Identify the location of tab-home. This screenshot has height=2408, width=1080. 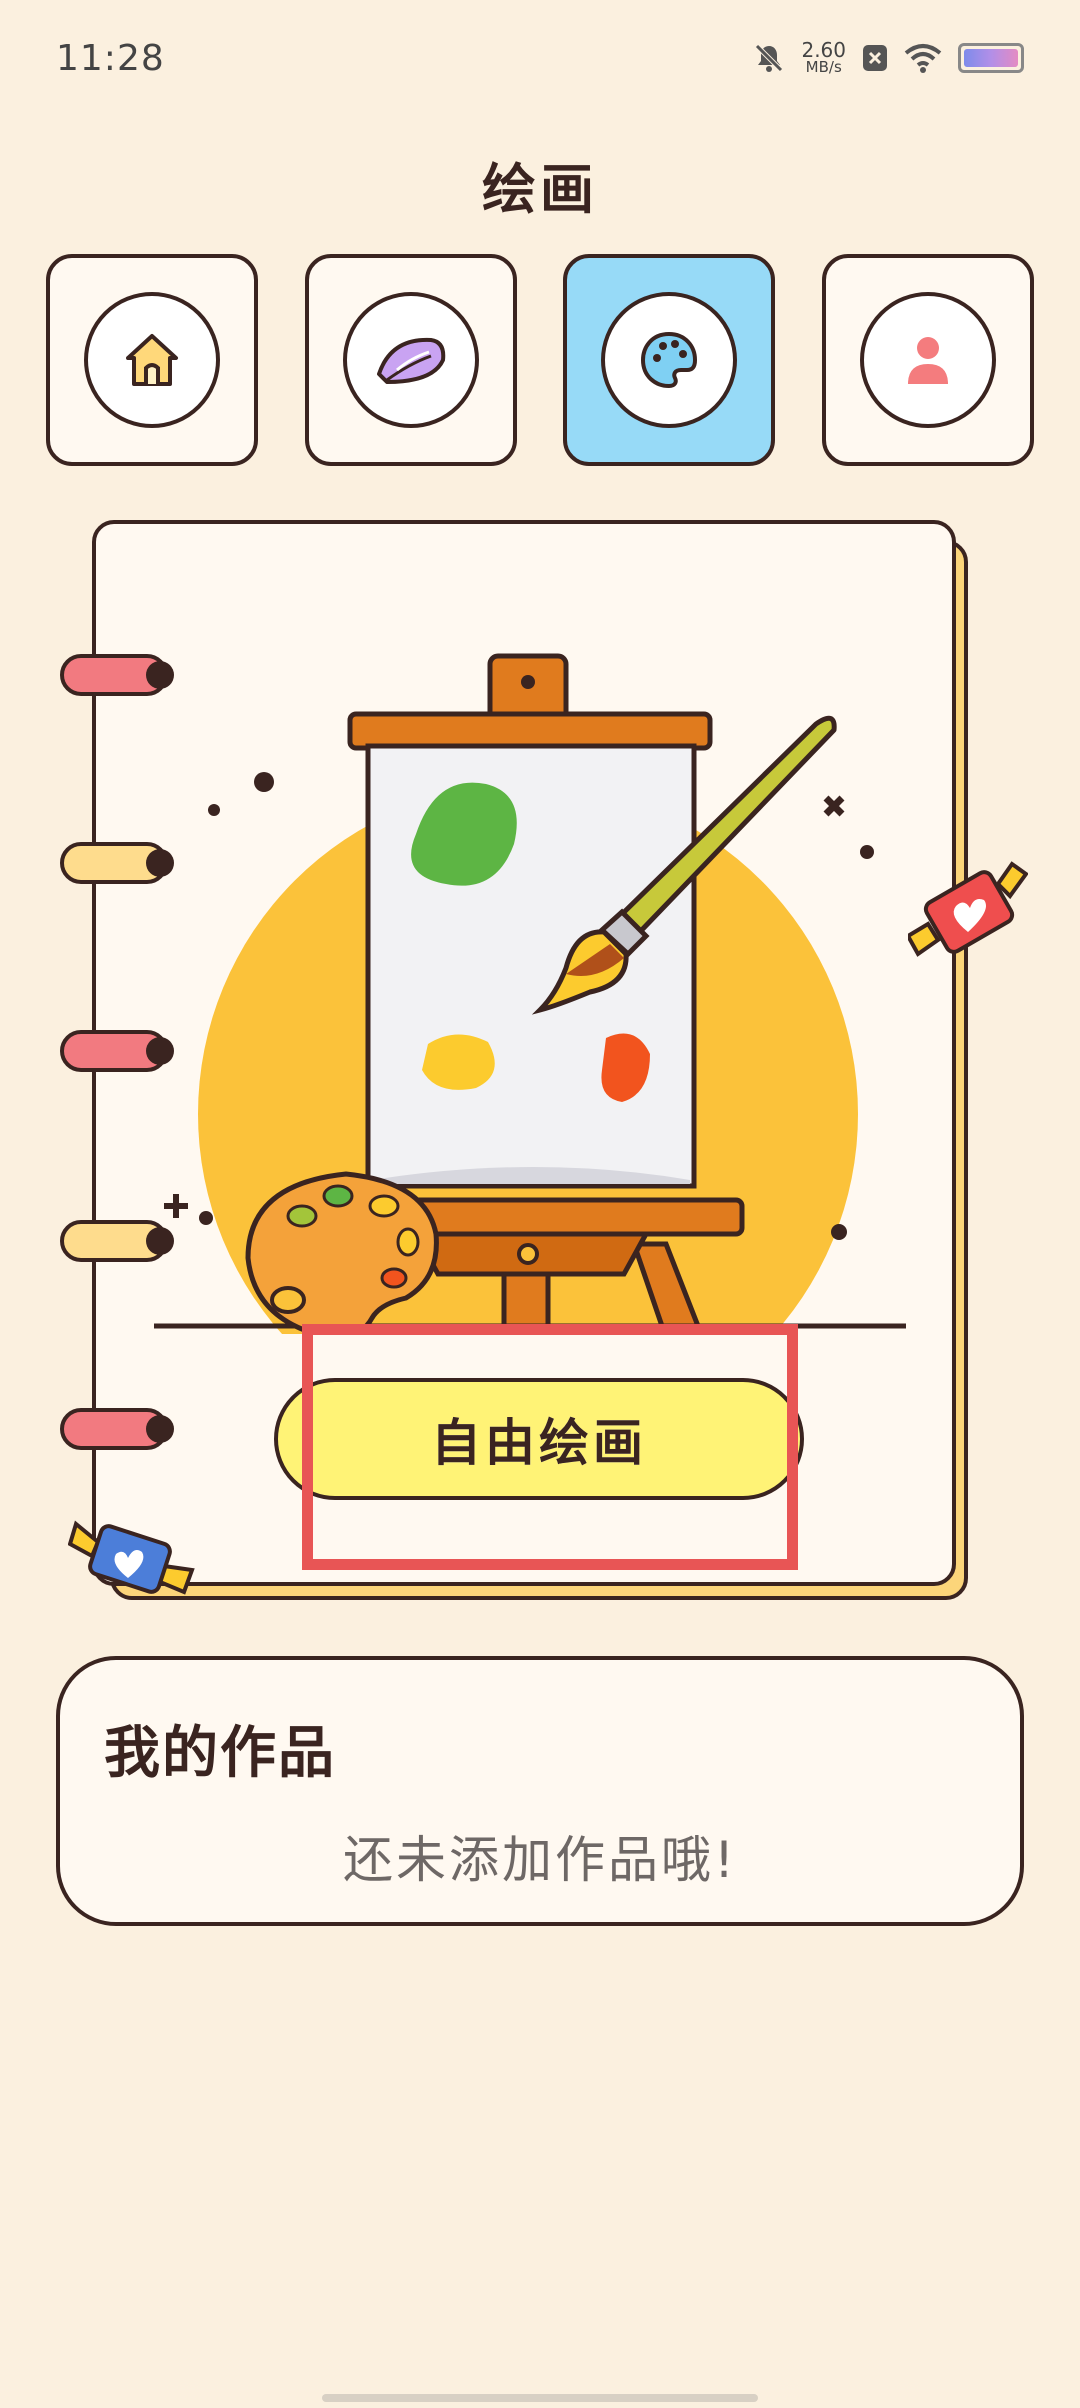
(152, 360).